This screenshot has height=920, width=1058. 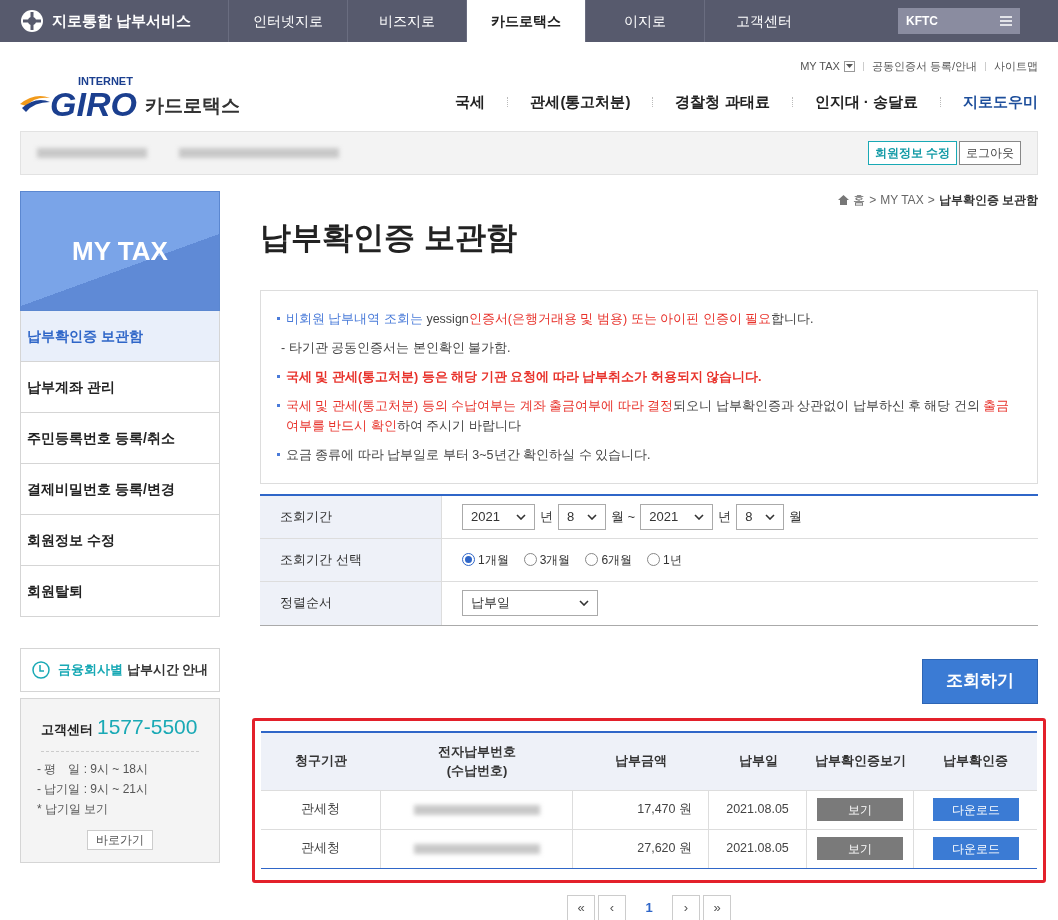 I want to click on sidebar-item: 납부확인증 보관함, so click(x=120, y=336).